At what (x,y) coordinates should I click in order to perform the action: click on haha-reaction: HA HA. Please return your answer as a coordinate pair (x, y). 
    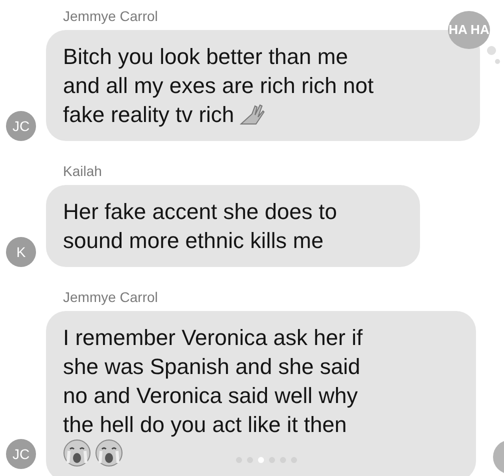
    Looking at the image, I should click on (469, 30).